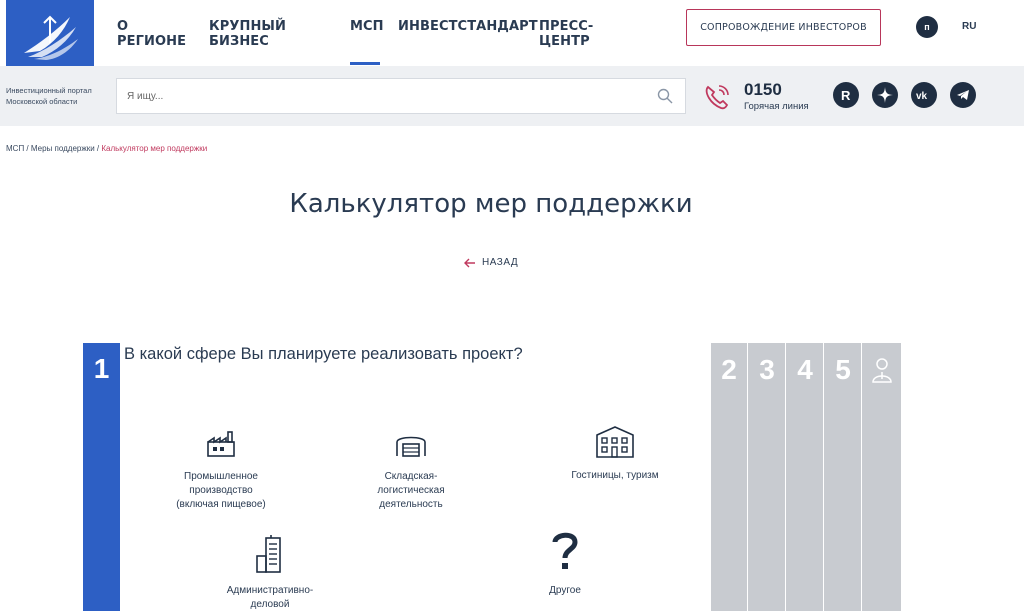 The height and width of the screenshot is (612, 1024). I want to click on step-number: 2, so click(729, 369).